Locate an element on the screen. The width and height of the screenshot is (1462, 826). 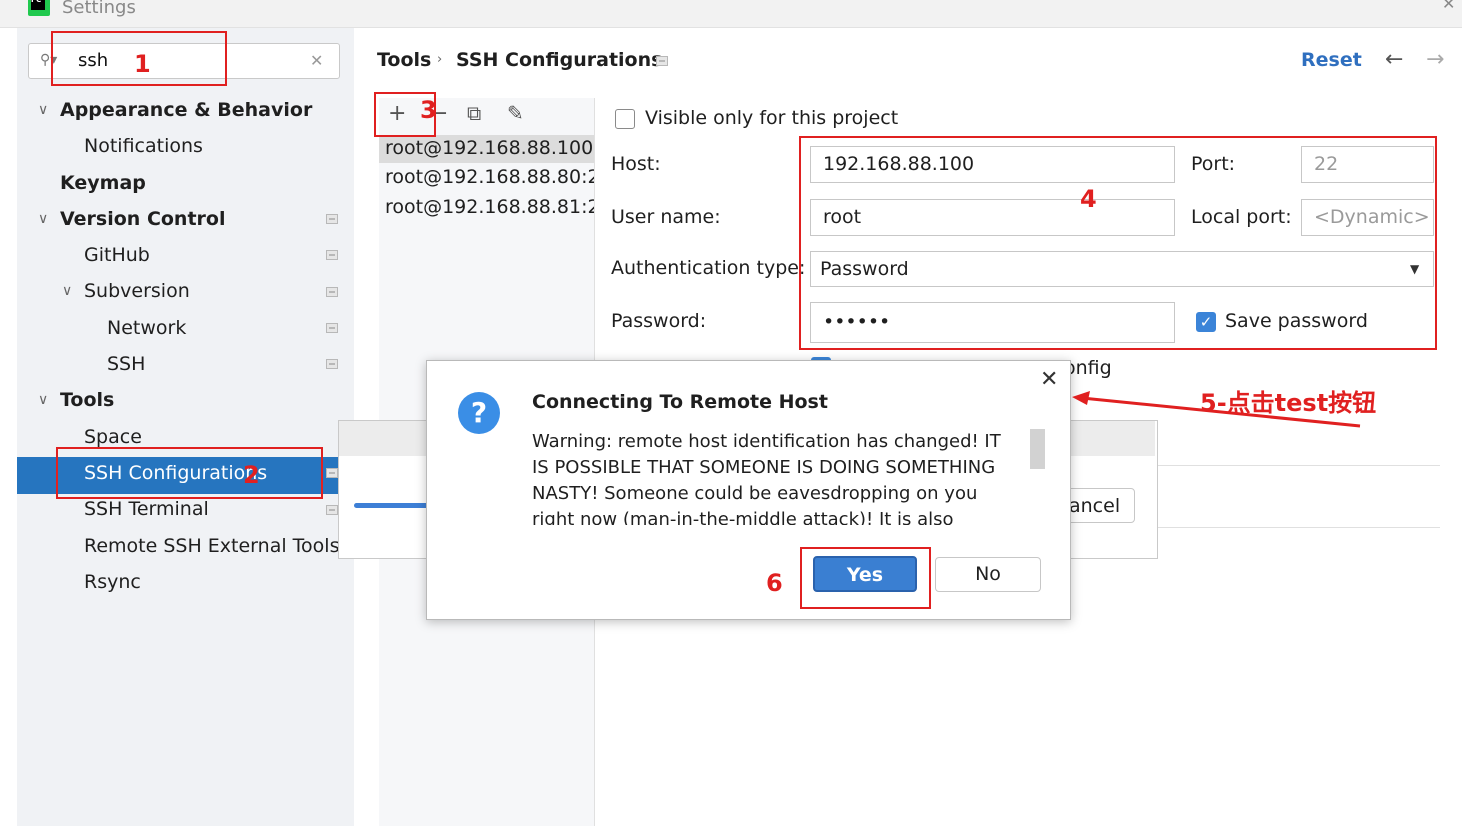
question-icon: ? is located at coordinates (479, 413).